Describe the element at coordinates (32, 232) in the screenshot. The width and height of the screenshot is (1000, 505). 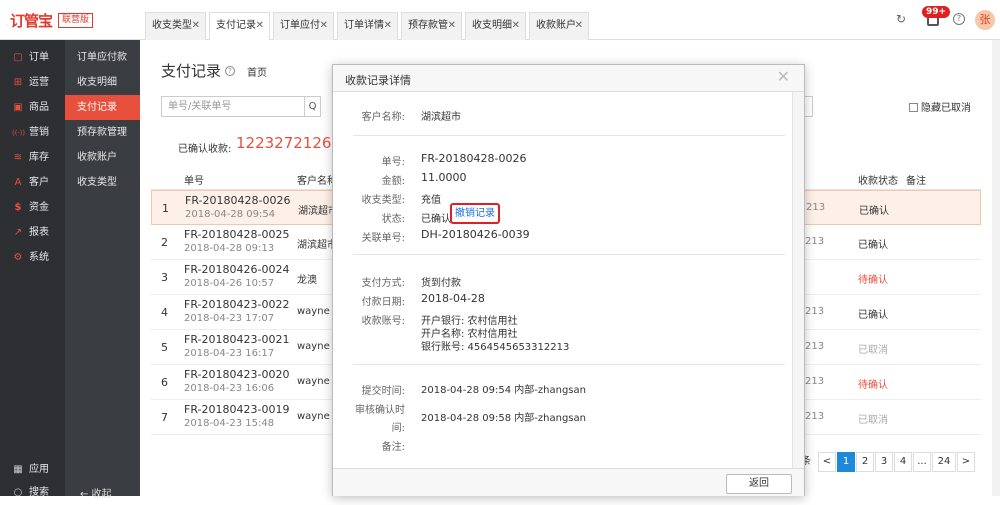
I see `sidebar-item-reports: ↗ 报表` at that location.